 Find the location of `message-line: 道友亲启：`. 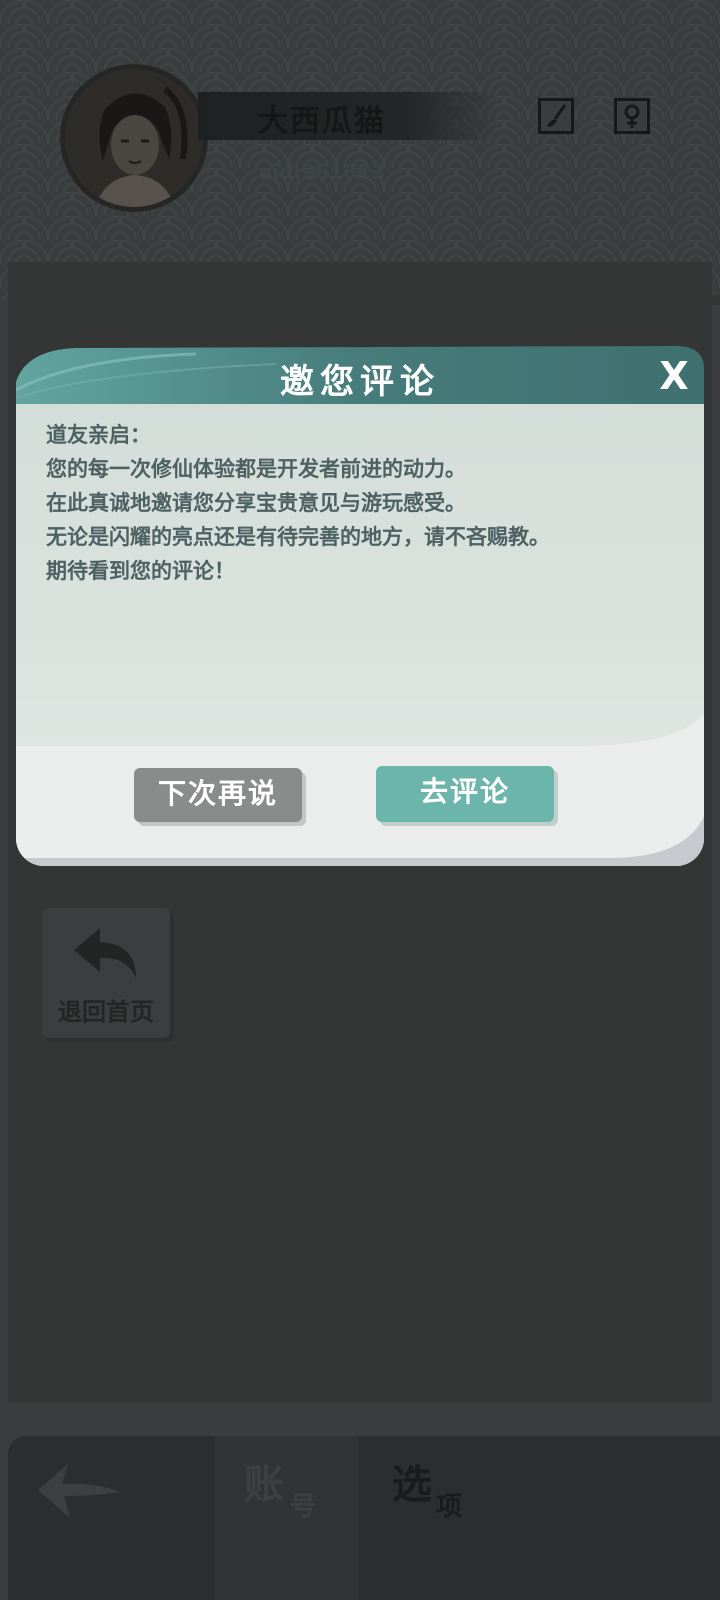

message-line: 道友亲启： is located at coordinates (98, 435).